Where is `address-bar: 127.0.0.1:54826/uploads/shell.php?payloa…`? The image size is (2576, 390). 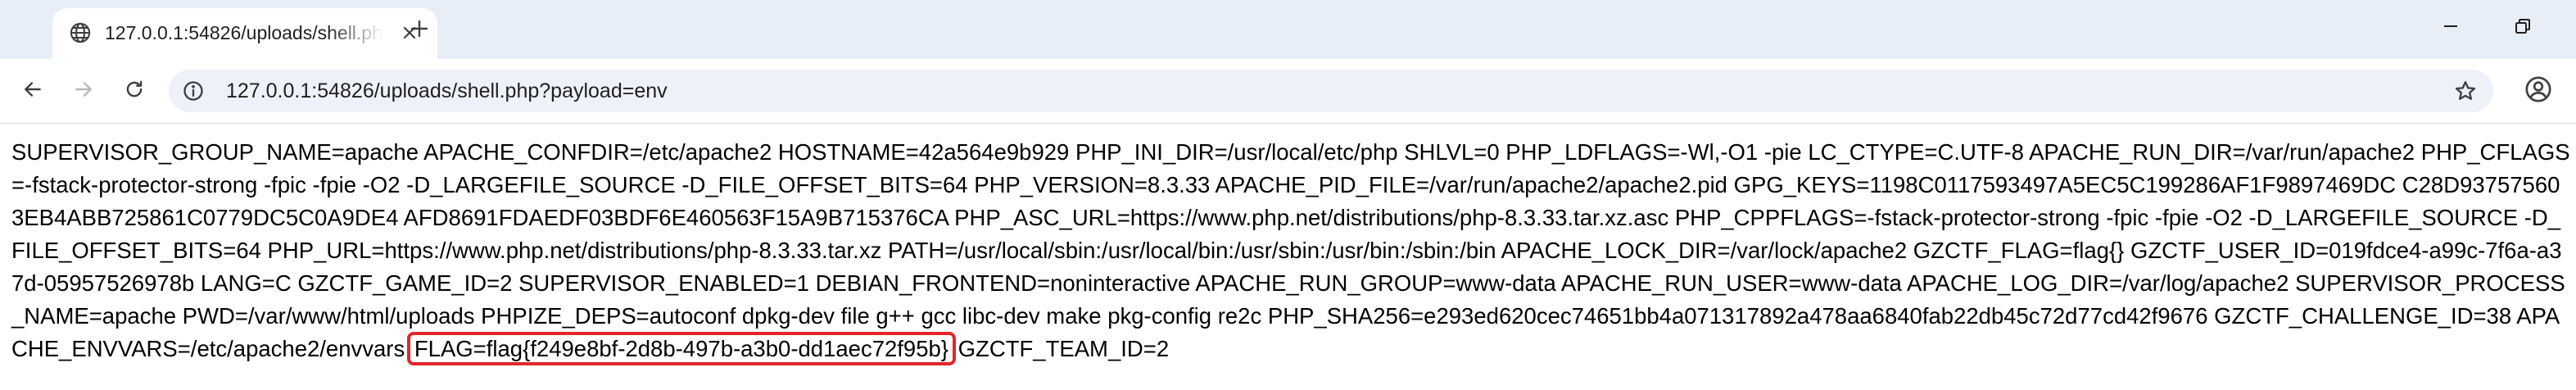 address-bar: 127.0.0.1:54826/uploads/shell.php?payloa… is located at coordinates (1331, 91).